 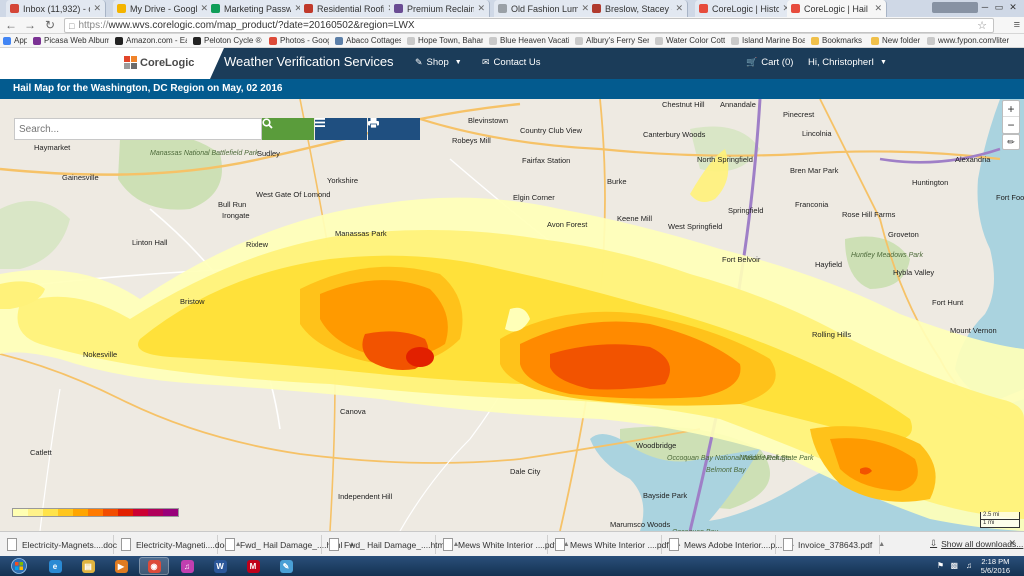 I want to click on browser-tab: My Drive - Google Drive✕, so click(x=163, y=8).